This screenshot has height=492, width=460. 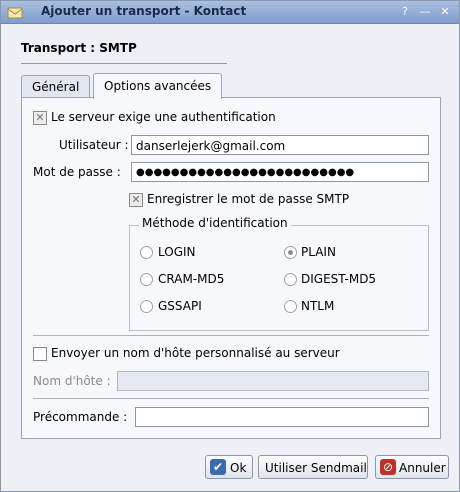 What do you see at coordinates (124, 63) in the screenshot?
I see `heading-divider` at bounding box center [124, 63].